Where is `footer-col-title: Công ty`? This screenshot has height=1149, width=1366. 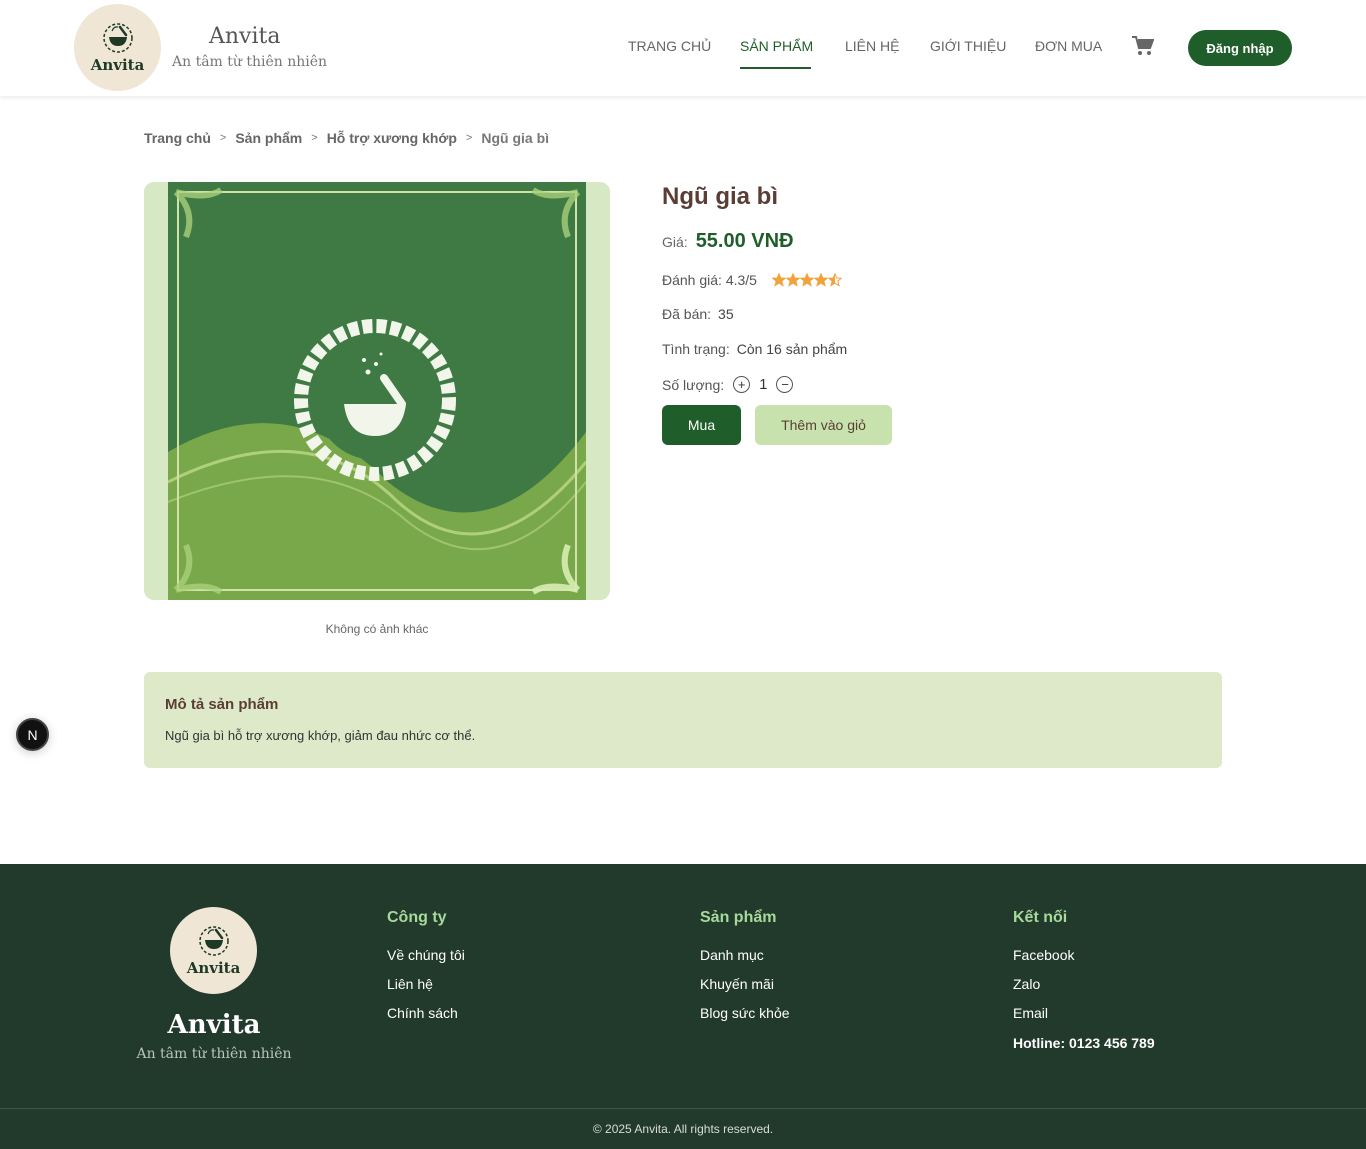 footer-col-title: Công ty is located at coordinates (417, 917).